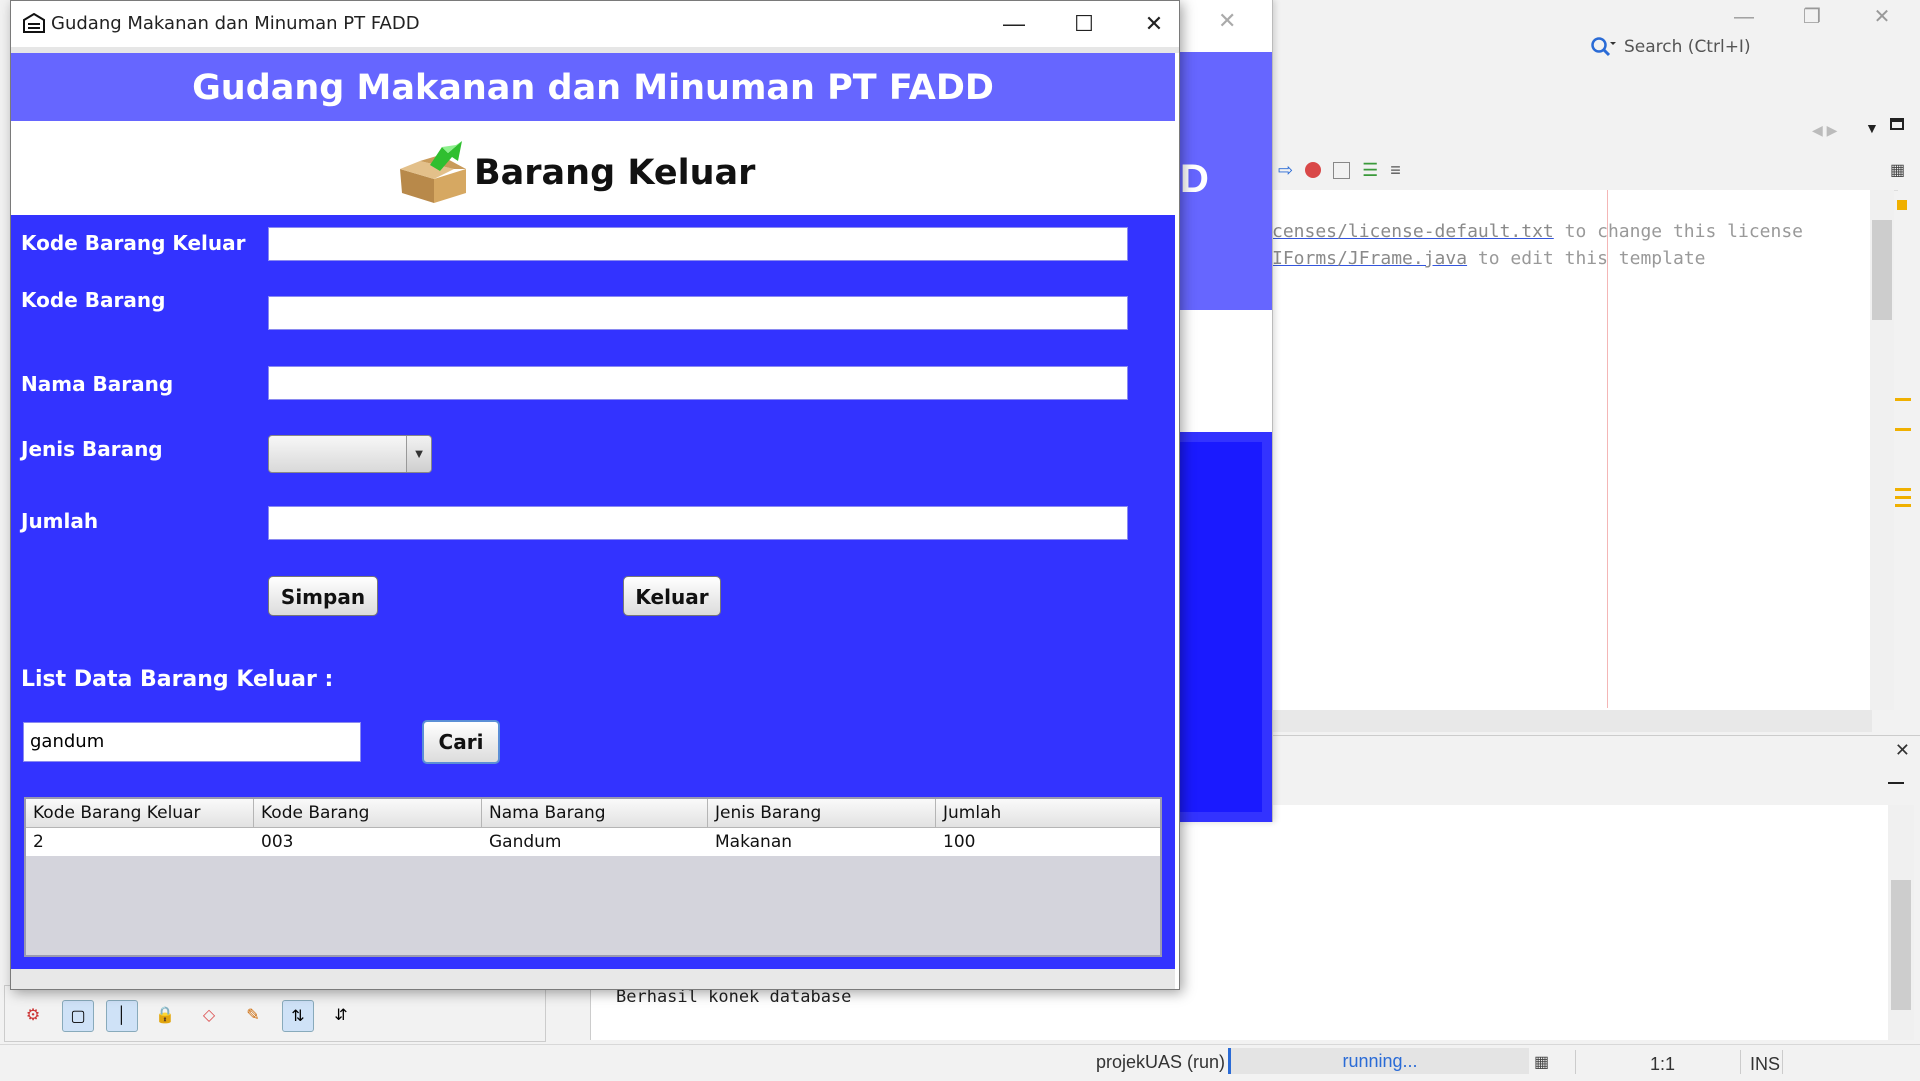 The image size is (1920, 1081). What do you see at coordinates (1901, 922) in the screenshot?
I see `output-vertical-scrollbar` at bounding box center [1901, 922].